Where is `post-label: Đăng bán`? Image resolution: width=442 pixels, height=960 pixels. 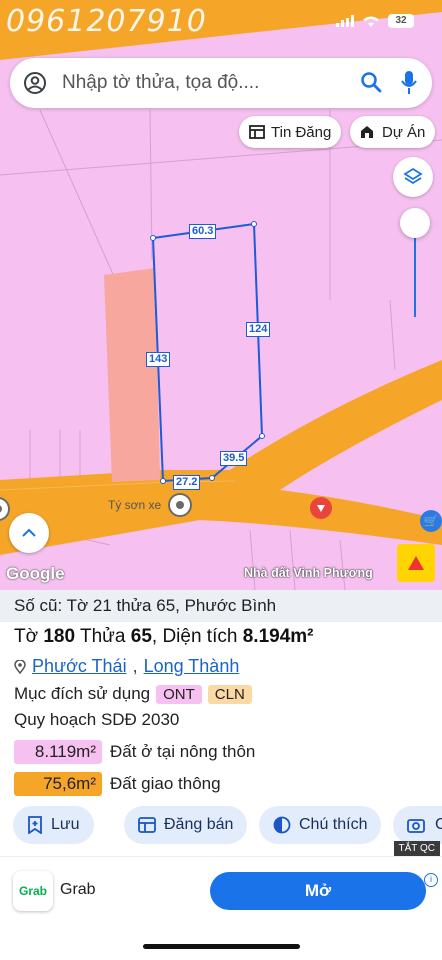
post-label: Đăng bán is located at coordinates (199, 824).